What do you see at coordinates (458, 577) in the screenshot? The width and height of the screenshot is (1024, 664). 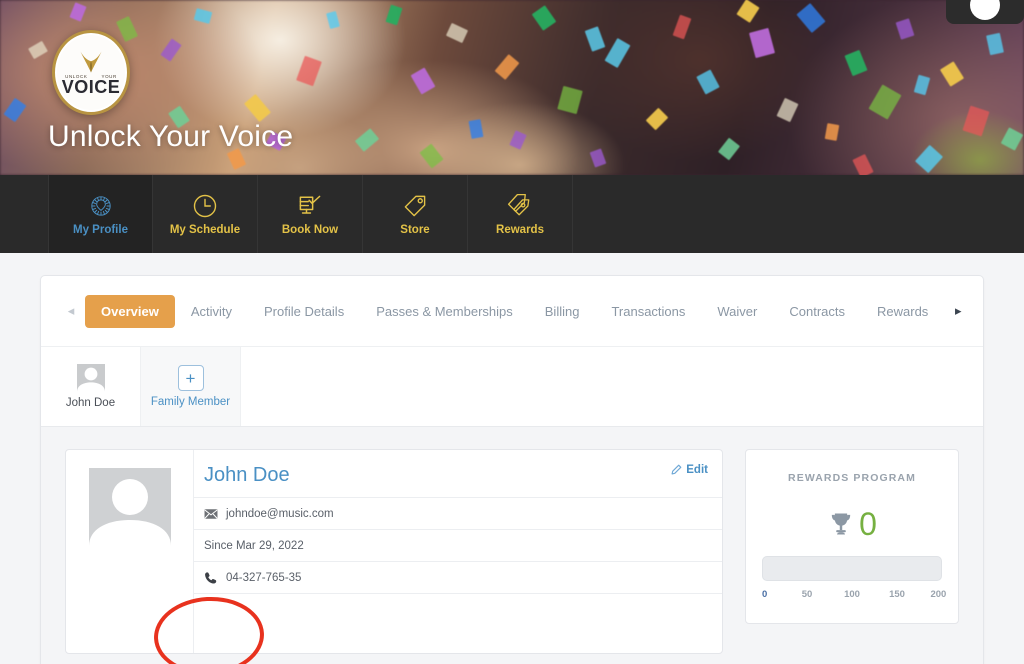 I see `profile-phone-row: 04-327-765-35` at bounding box center [458, 577].